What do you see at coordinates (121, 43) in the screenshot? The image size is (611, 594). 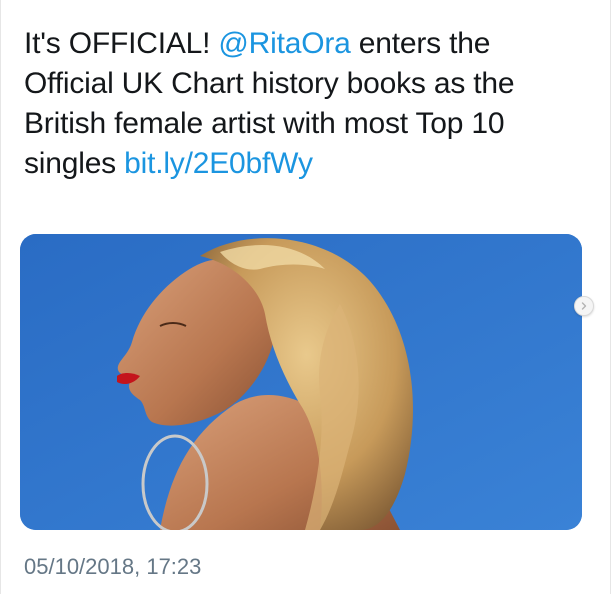 I see `tweet-text-intro: It's OFFICIAL!` at bounding box center [121, 43].